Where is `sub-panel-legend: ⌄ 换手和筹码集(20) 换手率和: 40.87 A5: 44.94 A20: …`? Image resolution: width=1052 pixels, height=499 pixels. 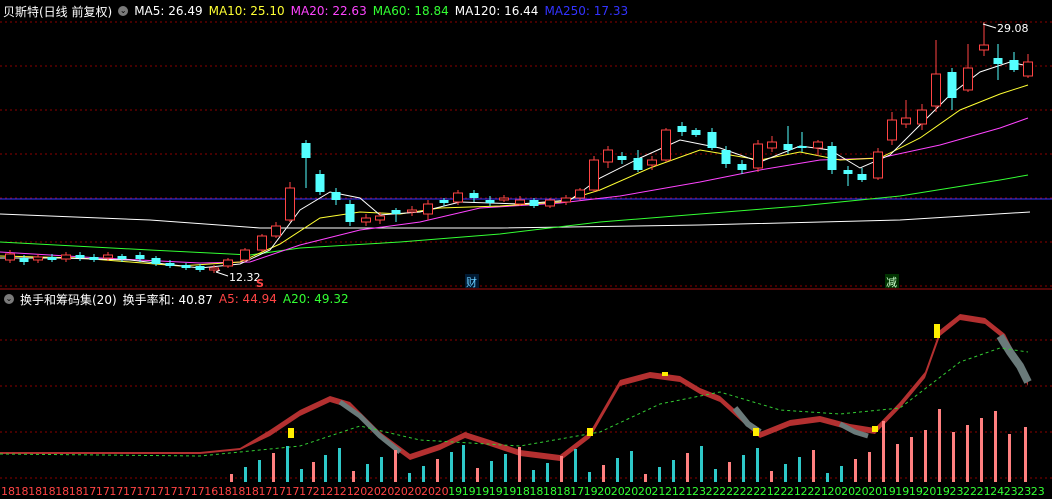 sub-panel-legend: ⌄ 换手和筹码集(20) 换手率和: 40.87 A5: 44.94 A20: … is located at coordinates (526, 299).